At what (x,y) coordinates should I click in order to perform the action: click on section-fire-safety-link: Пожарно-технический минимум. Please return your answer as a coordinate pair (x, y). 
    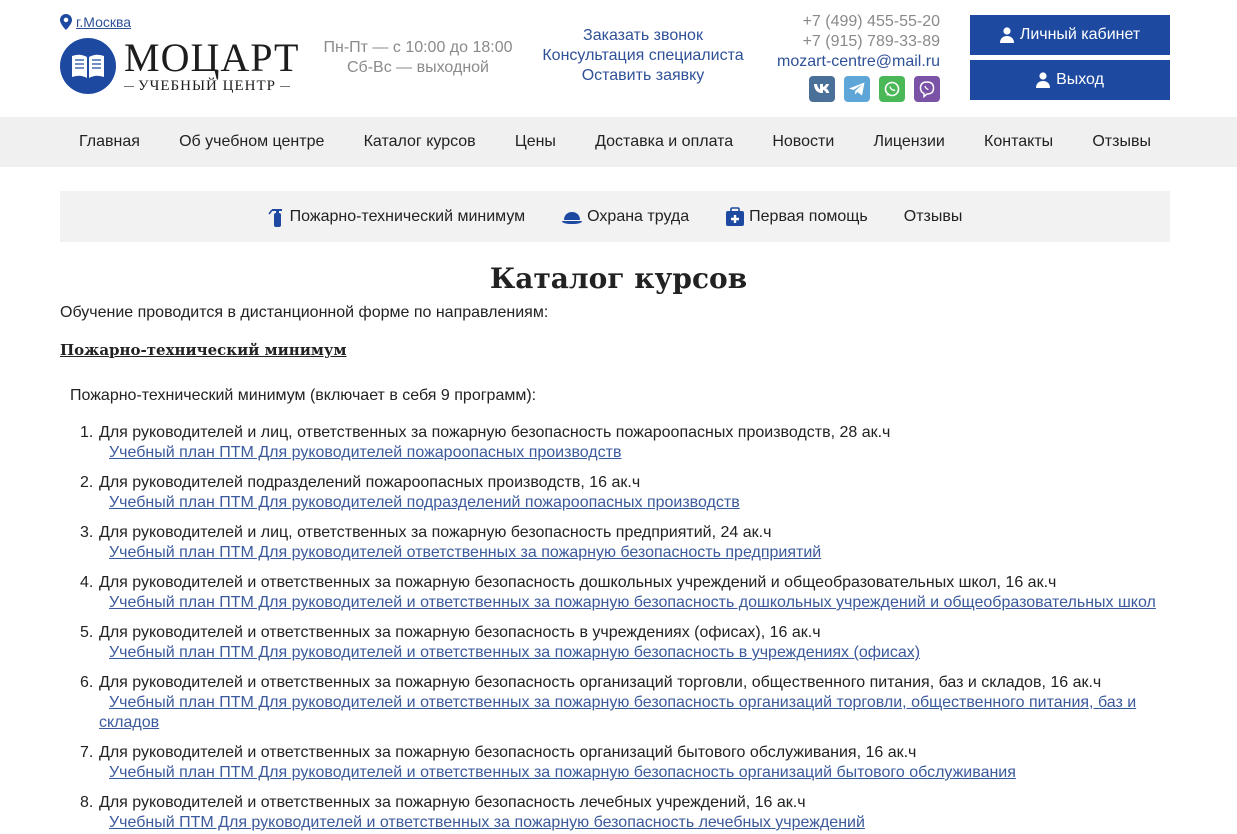
    Looking at the image, I should click on (203, 350).